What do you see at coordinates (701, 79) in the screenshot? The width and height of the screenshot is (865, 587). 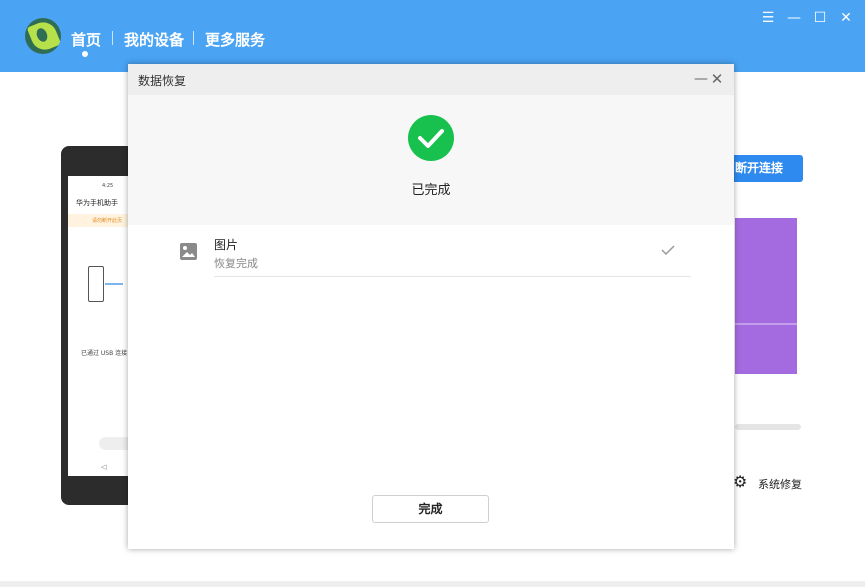 I see `dialog-minimize-icon: —` at bounding box center [701, 79].